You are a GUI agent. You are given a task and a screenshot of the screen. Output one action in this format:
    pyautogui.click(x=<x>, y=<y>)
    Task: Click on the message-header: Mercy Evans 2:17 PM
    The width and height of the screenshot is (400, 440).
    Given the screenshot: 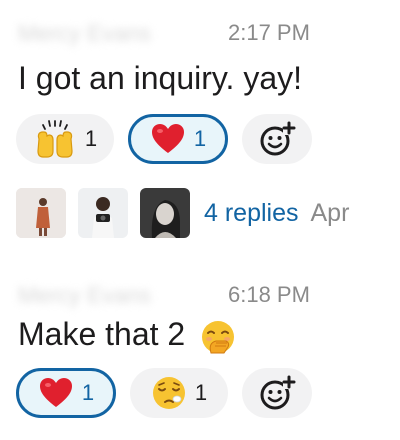 What is the action you would take?
    pyautogui.click(x=209, y=30)
    